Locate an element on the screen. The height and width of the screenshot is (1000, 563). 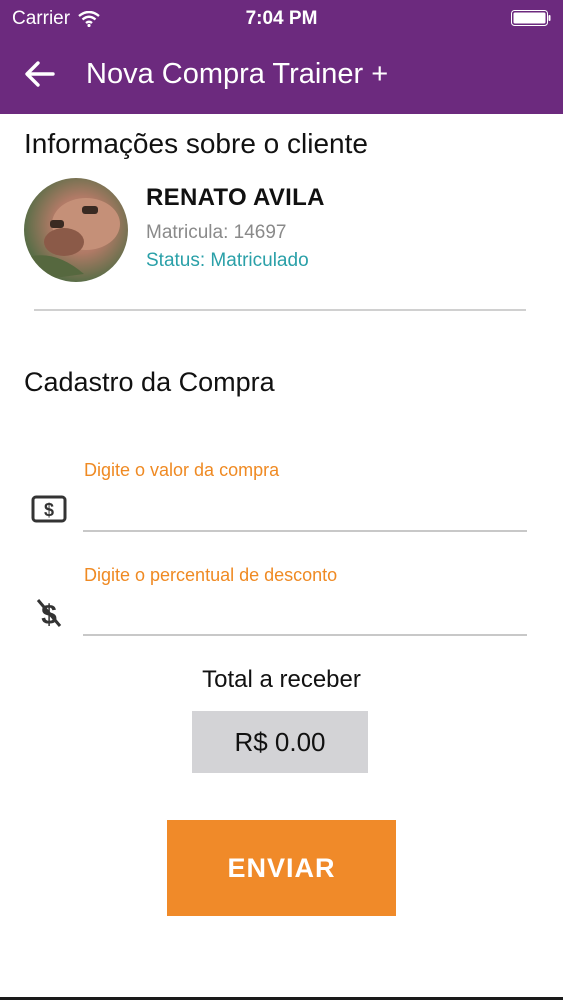
status-bar: Carrier 7:04 PM is located at coordinates (281, 19).